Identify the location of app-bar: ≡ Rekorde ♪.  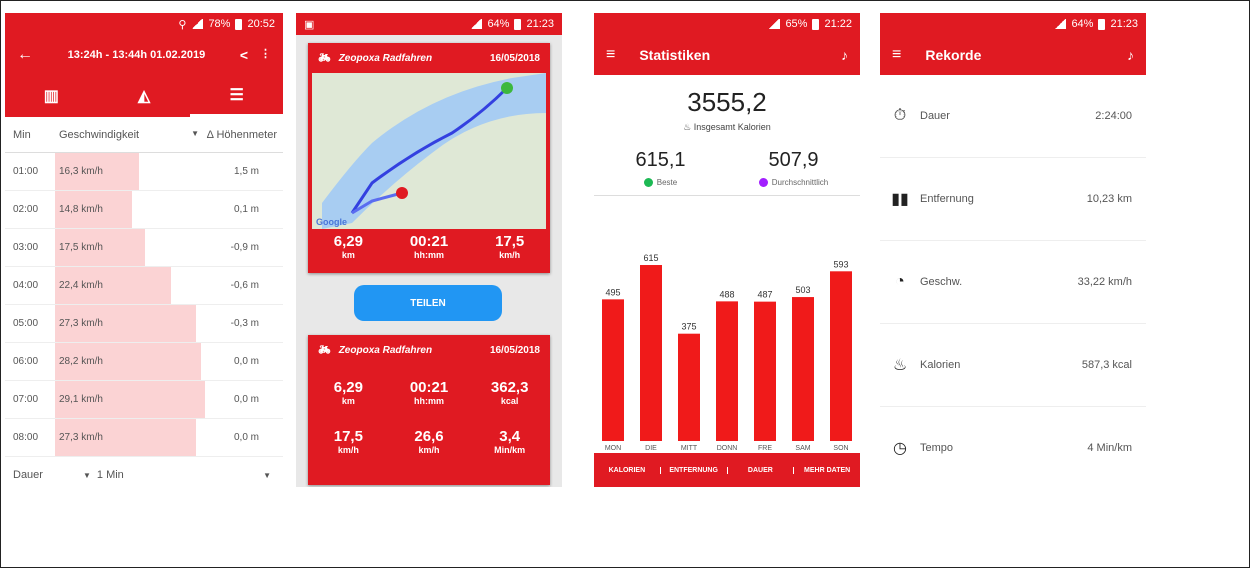
(1013, 55).